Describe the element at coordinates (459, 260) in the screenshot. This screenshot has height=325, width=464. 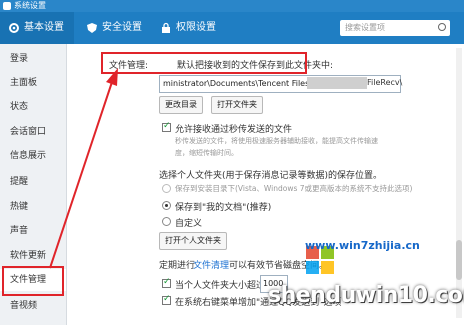
I see `scrollbar-thumb` at that location.